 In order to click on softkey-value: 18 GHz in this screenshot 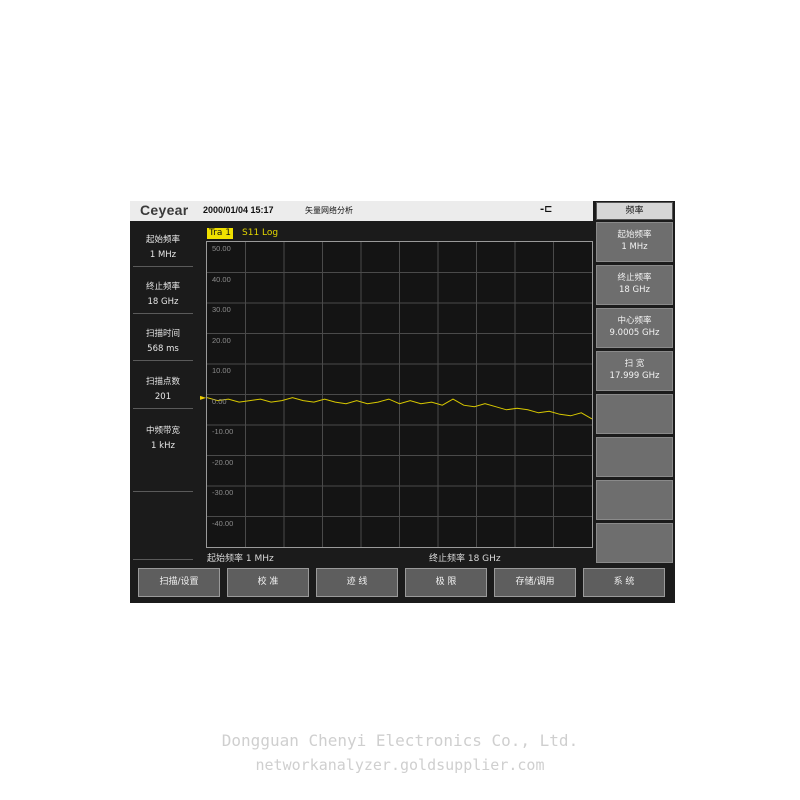, I will do `click(634, 290)`.